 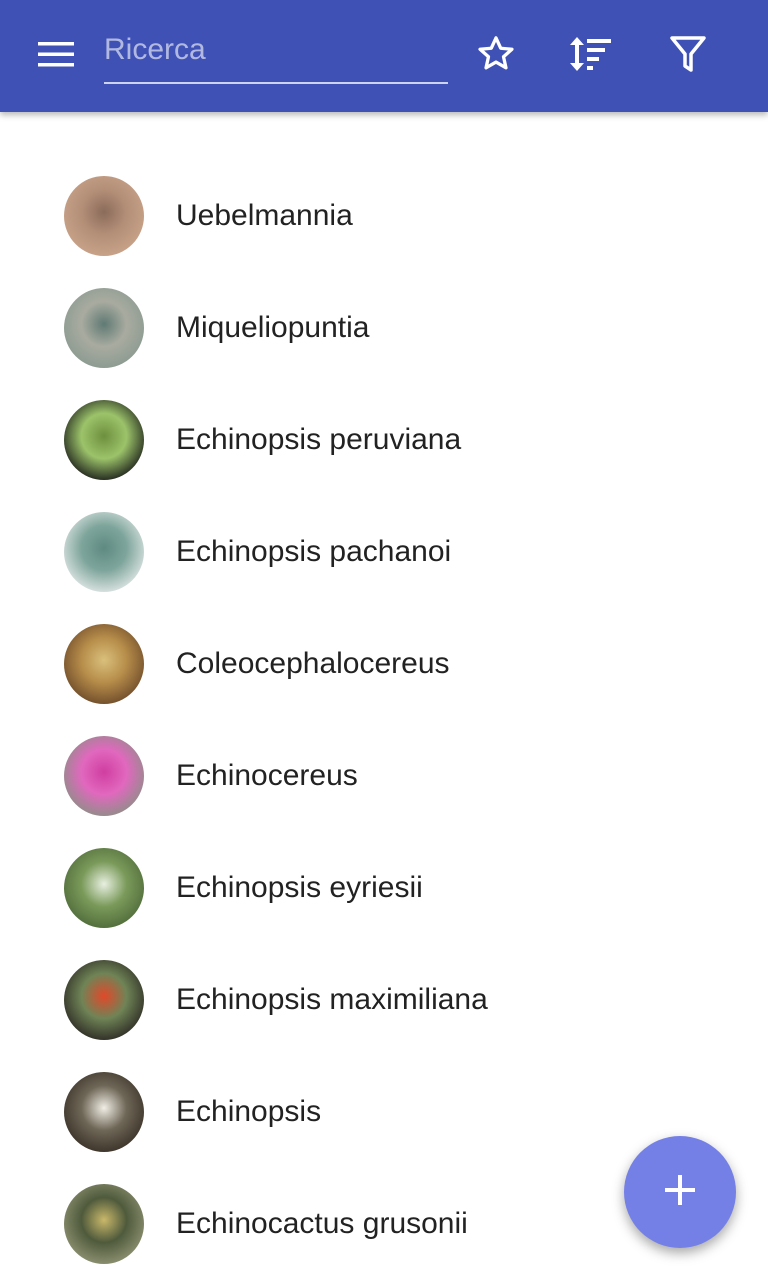 I want to click on add-plant-button, so click(x=680, y=1192).